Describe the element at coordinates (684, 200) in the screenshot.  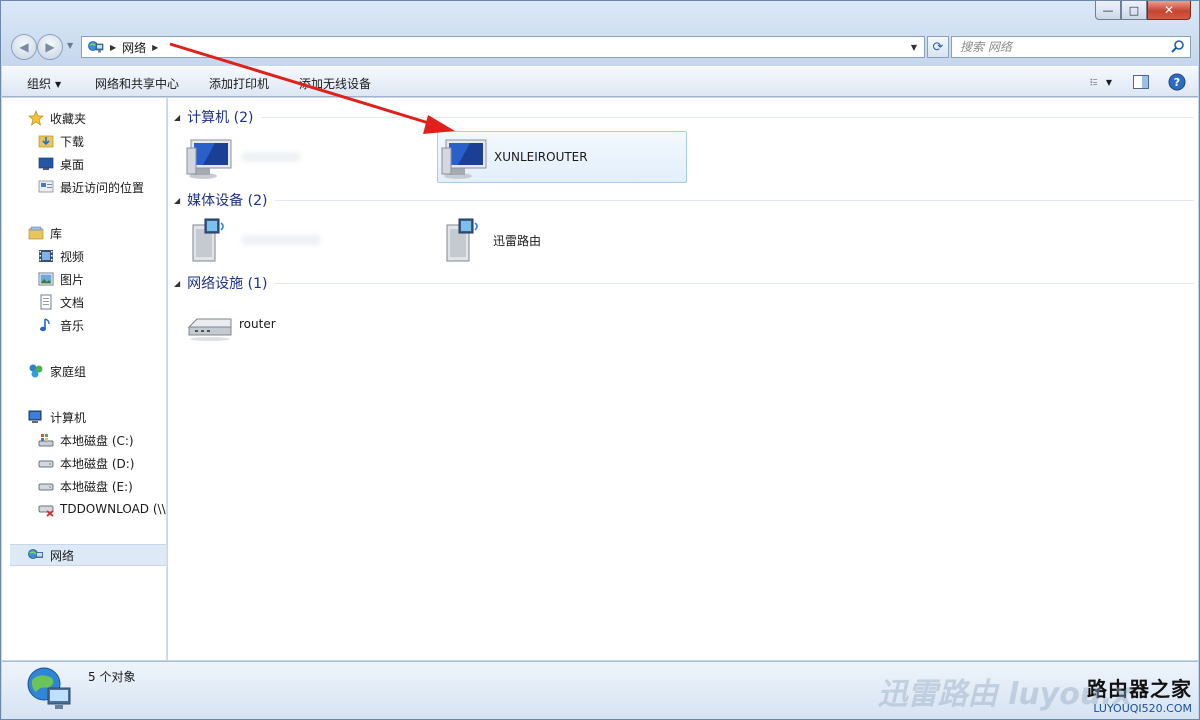
I see `group-header-media: ◢ 媒体设备 (2)` at that location.